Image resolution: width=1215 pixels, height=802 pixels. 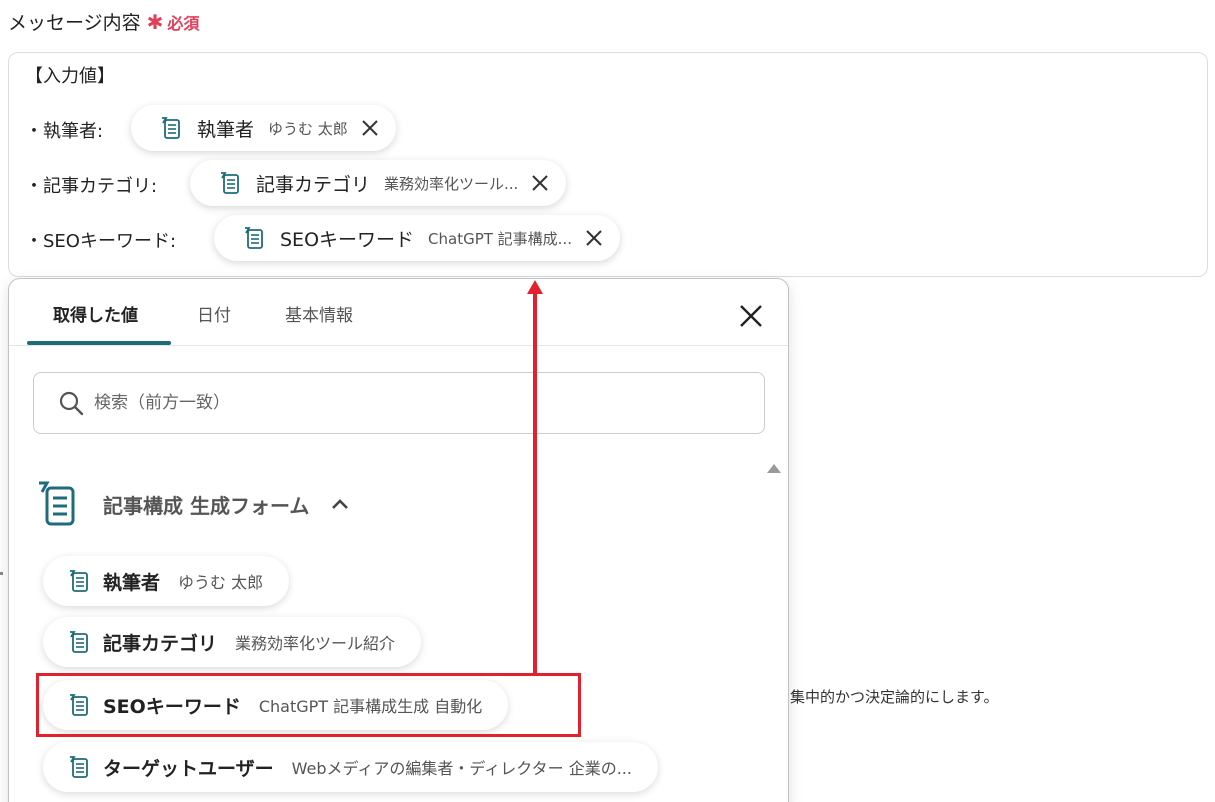 What do you see at coordinates (70, 76) in the screenshot?
I see `message-heading: 【入力値】` at bounding box center [70, 76].